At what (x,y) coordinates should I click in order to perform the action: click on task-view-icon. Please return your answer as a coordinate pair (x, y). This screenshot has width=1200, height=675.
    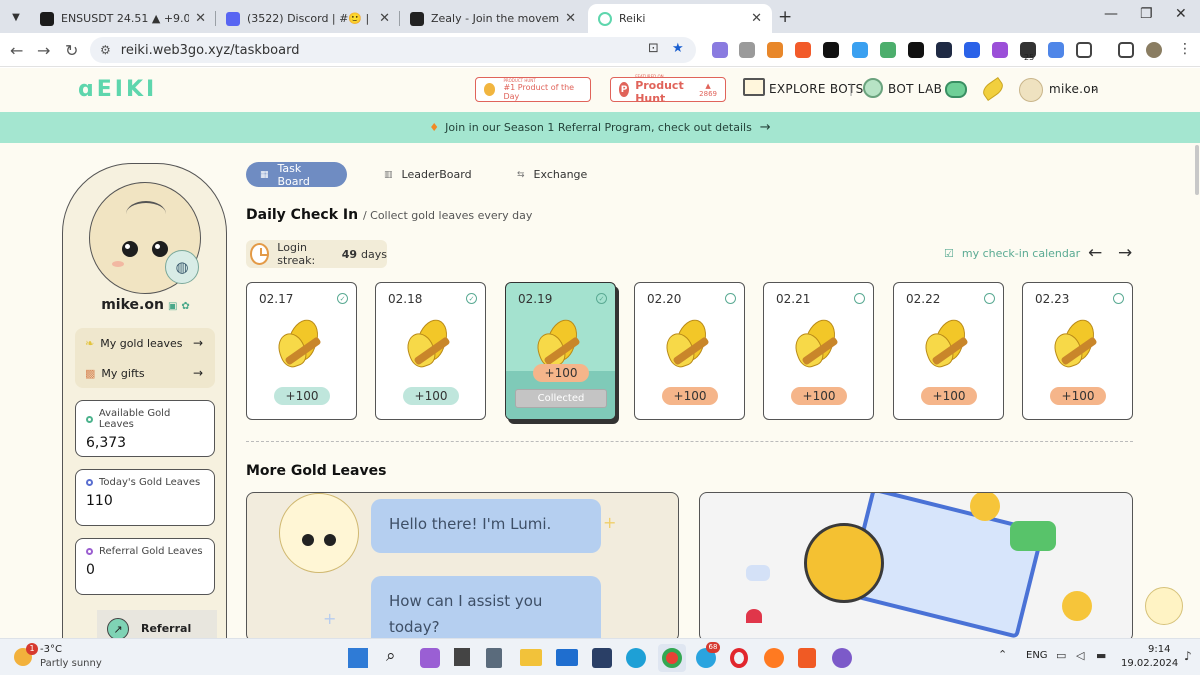
    Looking at the image, I should click on (462, 657).